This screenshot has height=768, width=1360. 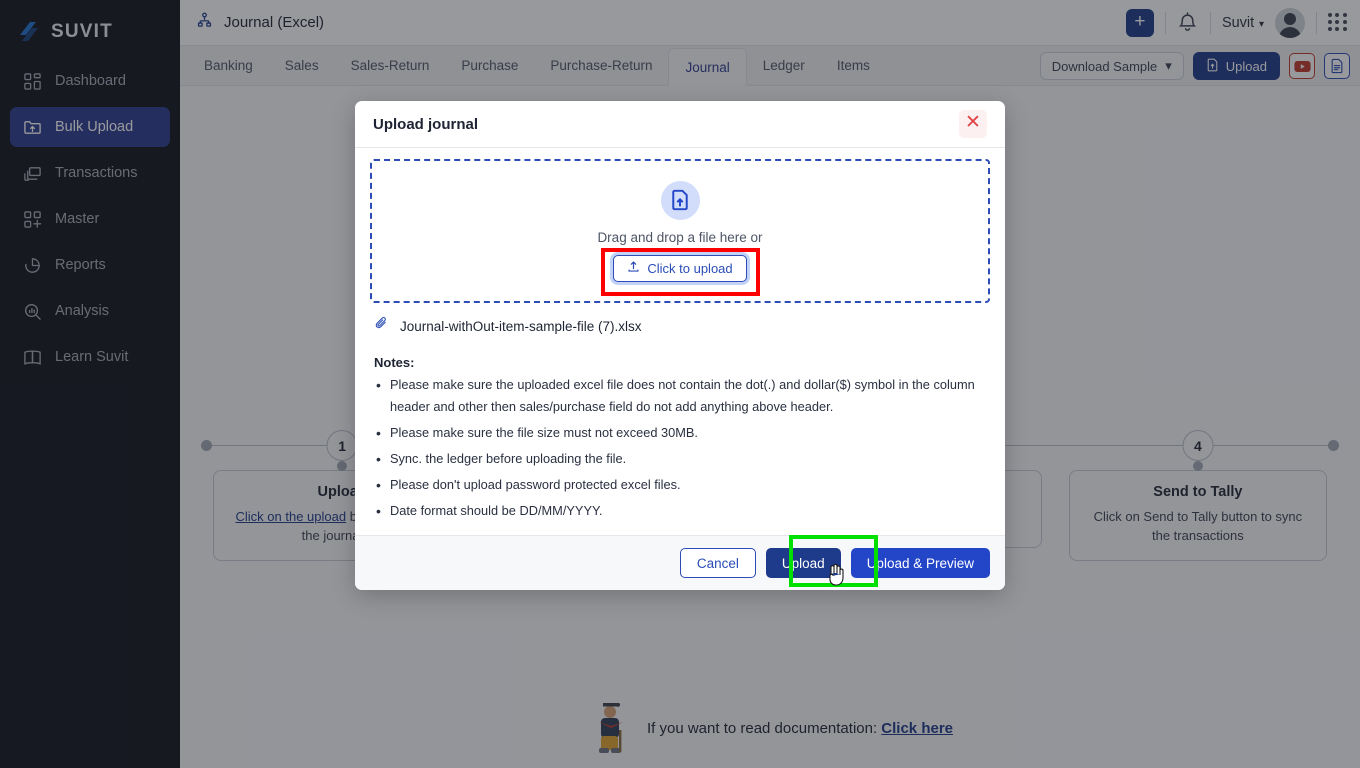 I want to click on click-to-upload-label: Click to upload, so click(x=690, y=268).